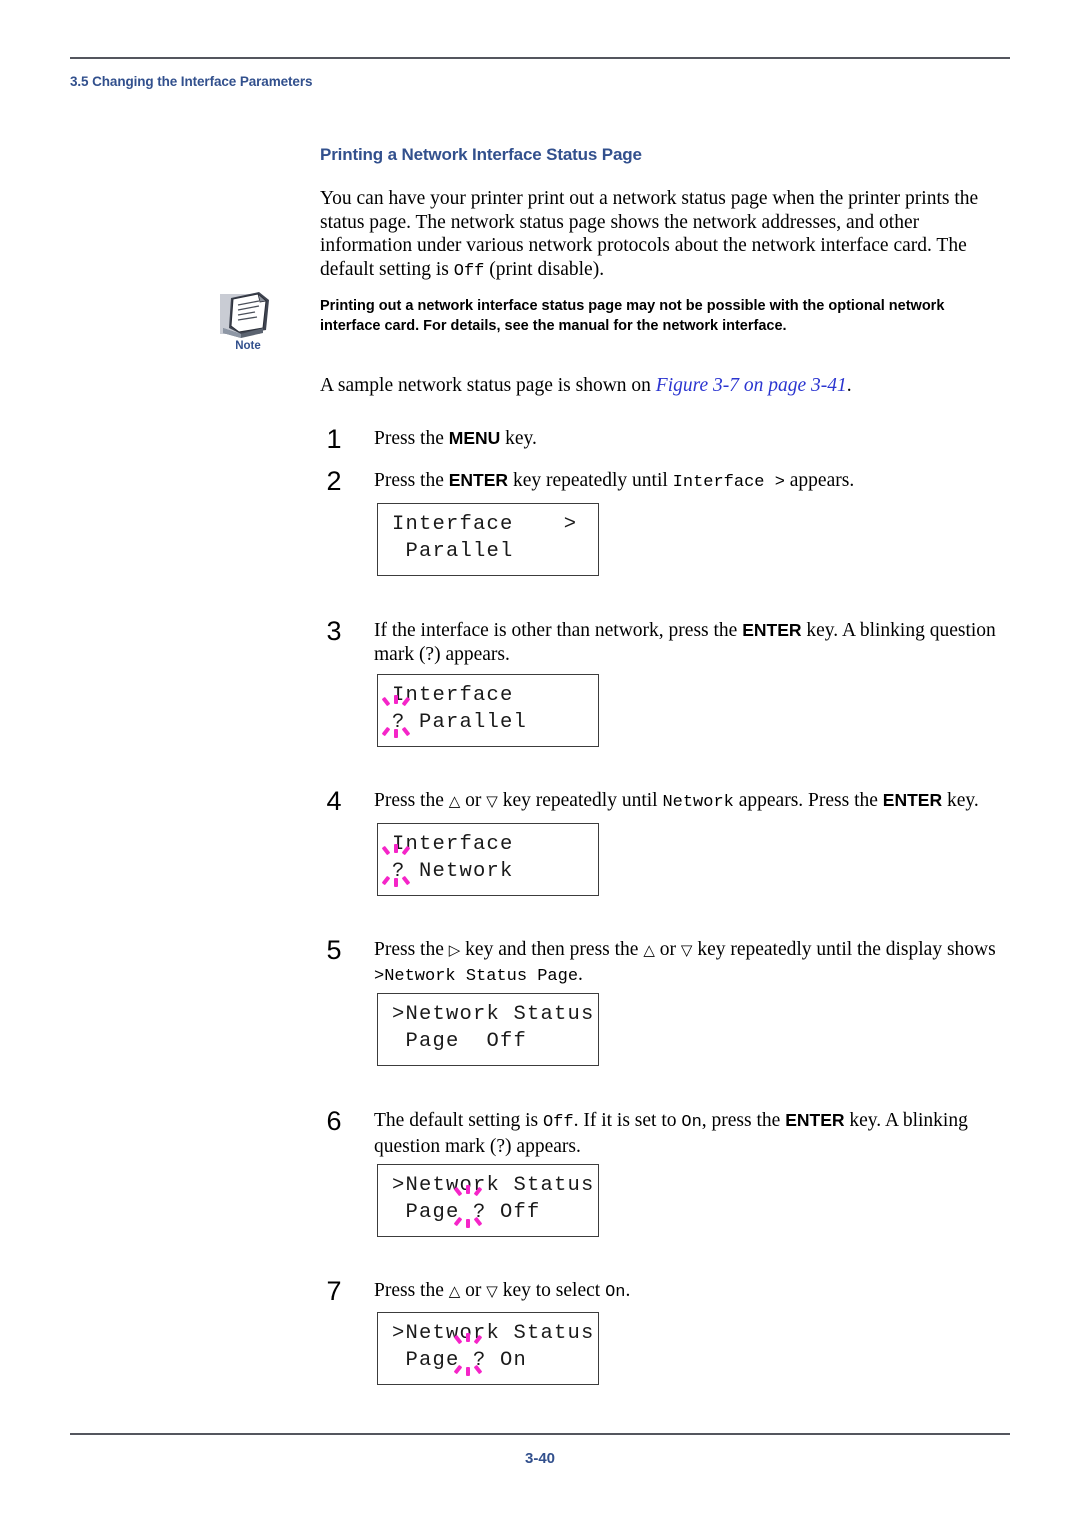 Image resolution: width=1080 pixels, height=1528 pixels. What do you see at coordinates (453, 551) in the screenshot?
I see `lcd-line-2: Parallel` at bounding box center [453, 551].